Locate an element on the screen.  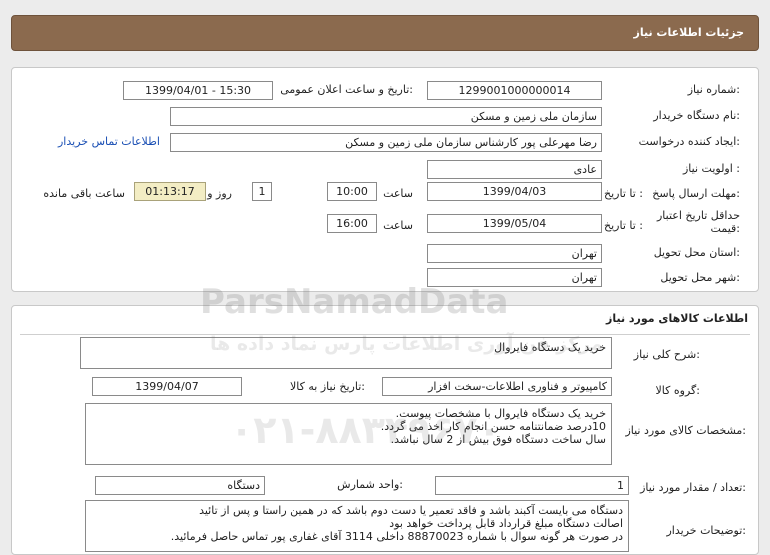
validity-time-field: 16:00 is located at coordinates (352, 223).